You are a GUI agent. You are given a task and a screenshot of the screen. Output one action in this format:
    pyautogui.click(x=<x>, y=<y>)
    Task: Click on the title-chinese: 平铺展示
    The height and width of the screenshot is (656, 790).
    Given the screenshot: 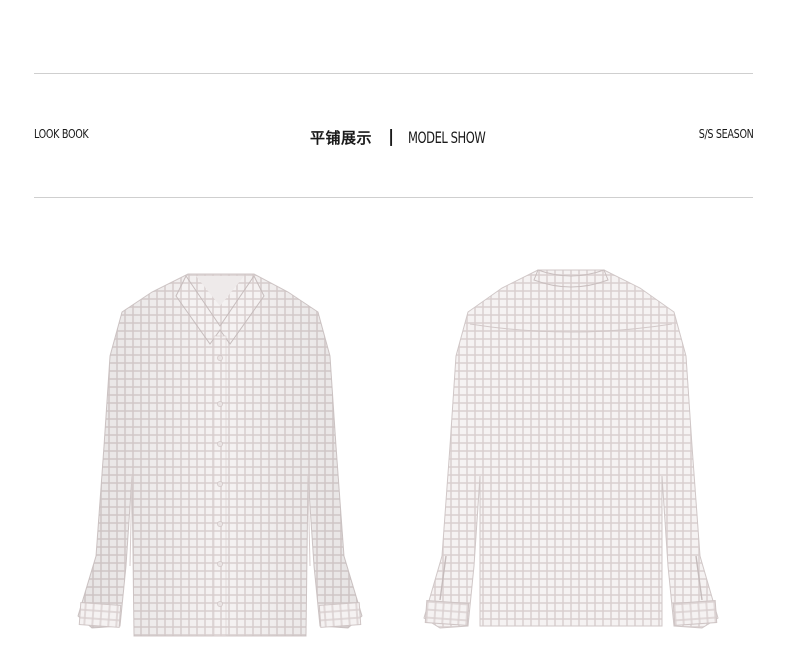 What is the action you would take?
    pyautogui.click(x=341, y=137)
    